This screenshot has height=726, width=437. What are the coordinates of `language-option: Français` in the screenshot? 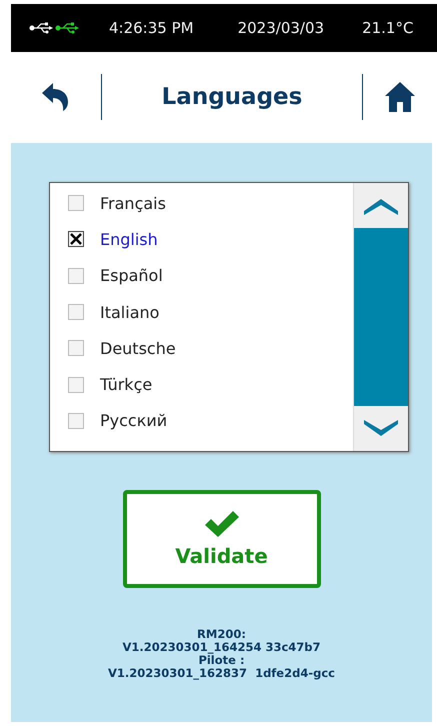 It's located at (201, 203).